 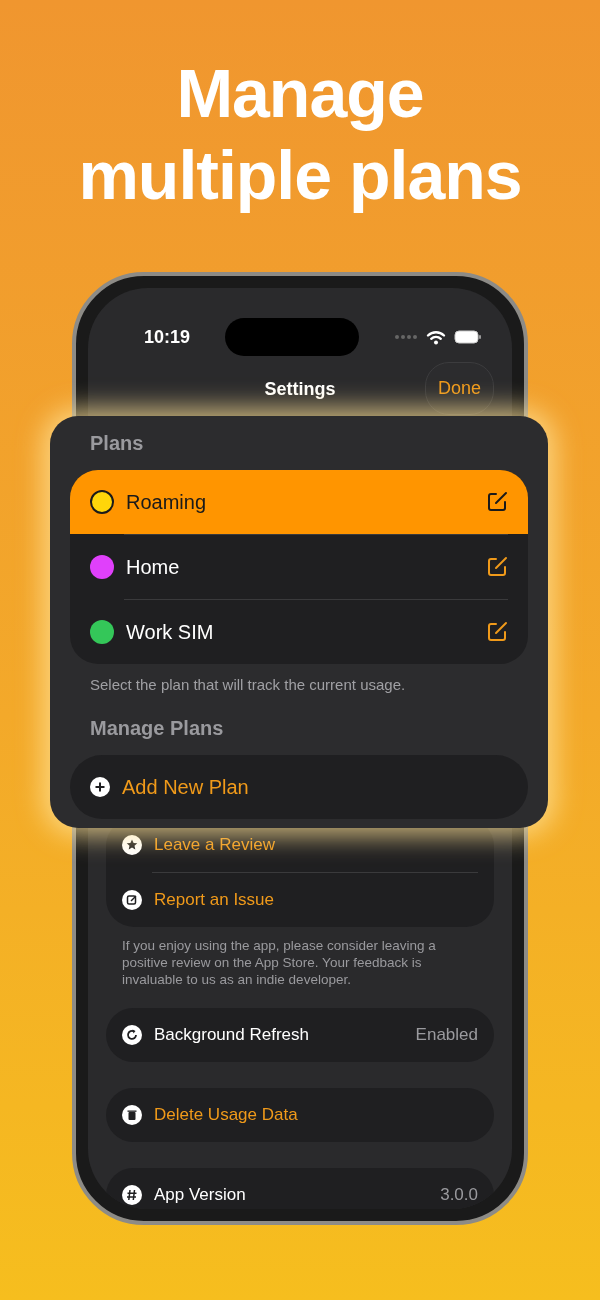 What do you see at coordinates (132, 1115) in the screenshot?
I see `trash-icon` at bounding box center [132, 1115].